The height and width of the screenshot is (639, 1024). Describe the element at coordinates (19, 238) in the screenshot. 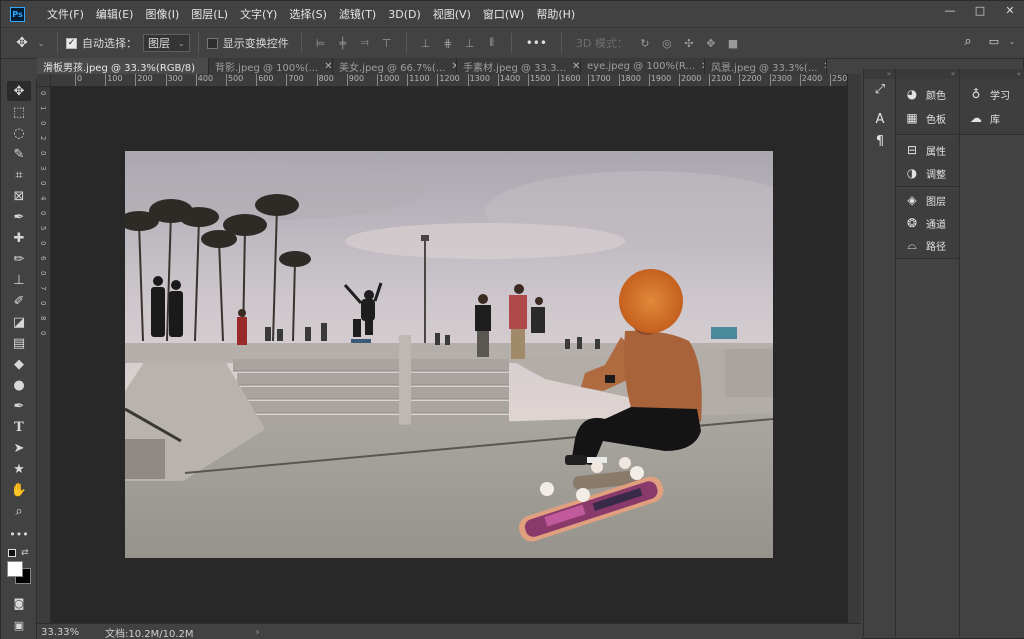

I see `healing-brush-tool-icon: ✚` at that location.